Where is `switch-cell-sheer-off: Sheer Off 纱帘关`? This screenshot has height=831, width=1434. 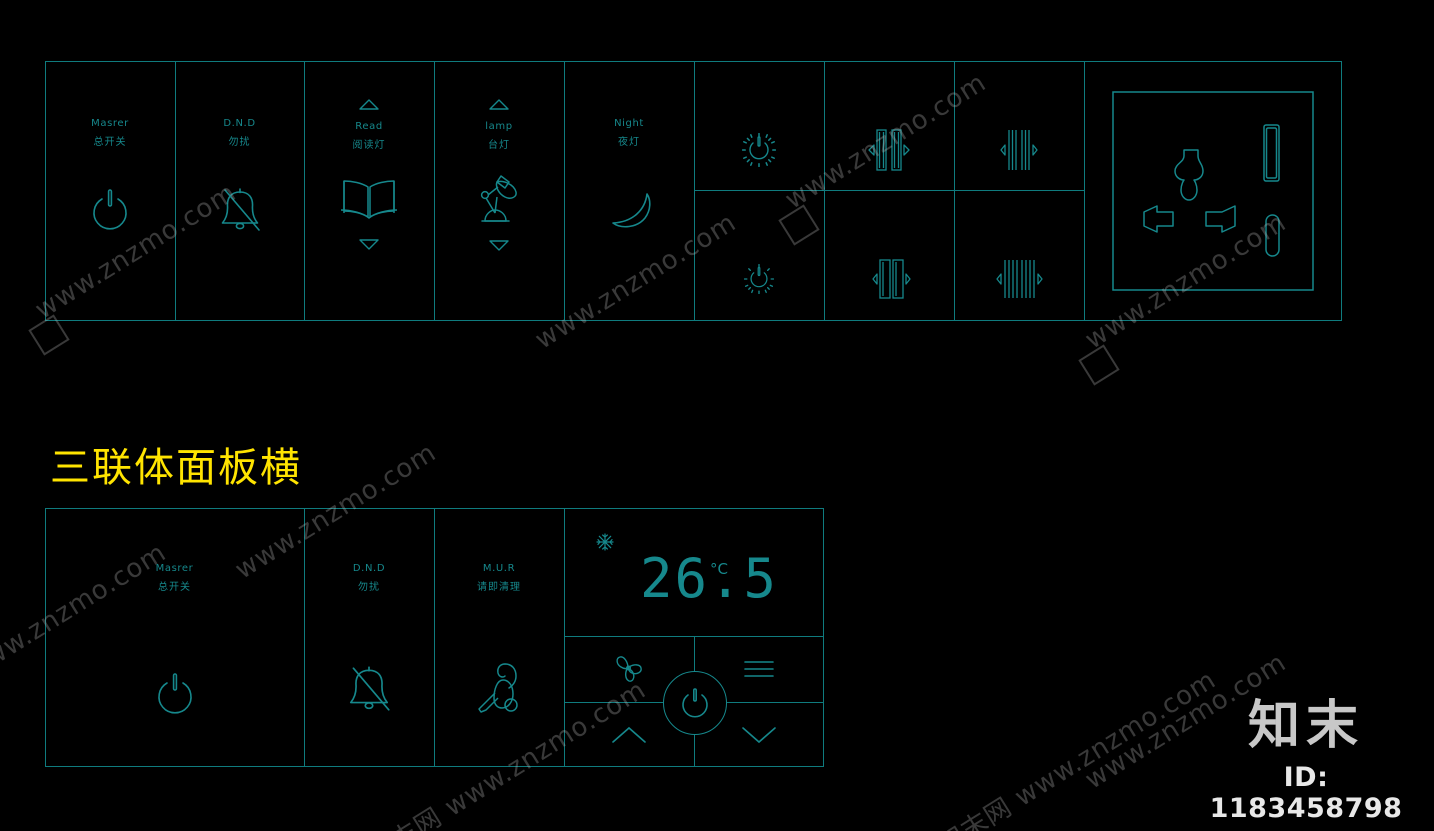 switch-cell-sheer-off: Sheer Off 纱帘关 is located at coordinates (889, 255).